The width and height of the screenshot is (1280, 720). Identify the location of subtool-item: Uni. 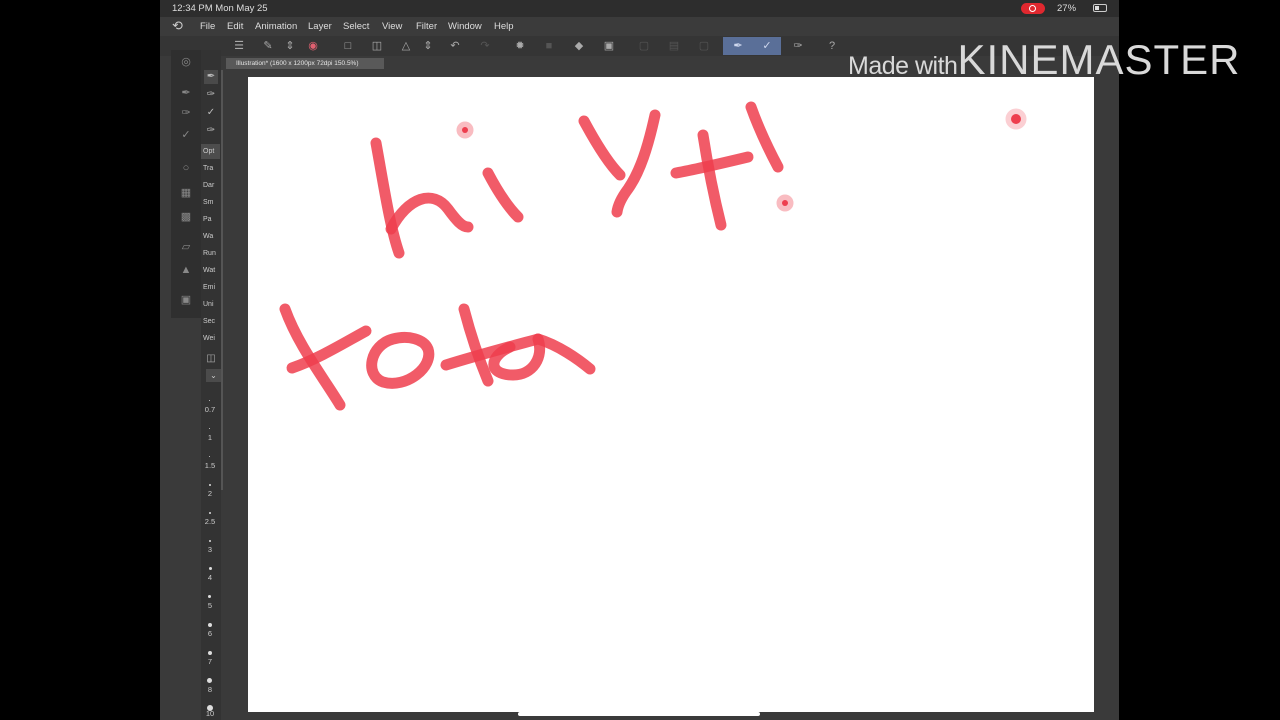
(210, 304).